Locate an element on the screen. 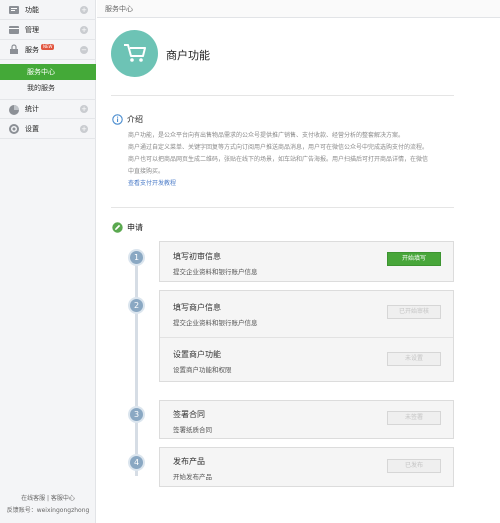 This screenshot has height=523, width=500. sidebar-item-stats: 统计 + is located at coordinates (48, 109).